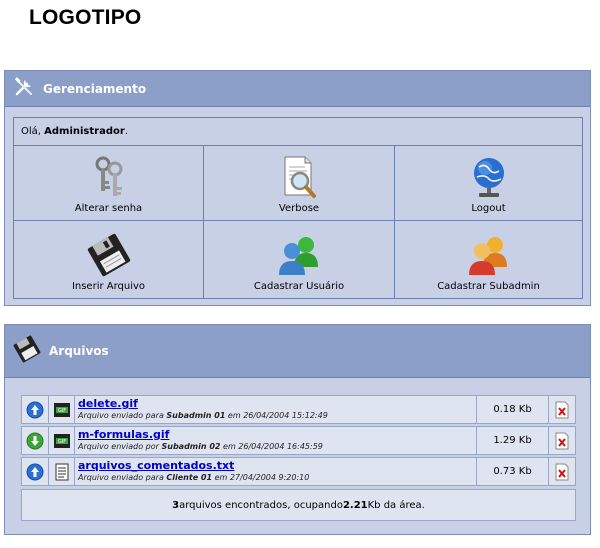 The width and height of the screenshot is (600, 548). What do you see at coordinates (261, 505) in the screenshot?
I see `summary-text-1: arquivos encontrados, ocupando` at bounding box center [261, 505].